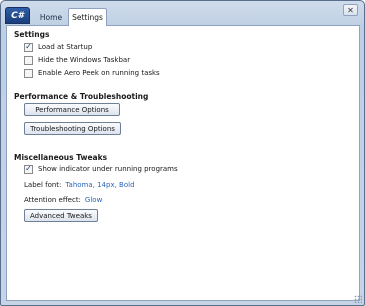 Image resolution: width=365 pixels, height=306 pixels. I want to click on performance-section-title: Performance & Troubleshooting, so click(81, 96).